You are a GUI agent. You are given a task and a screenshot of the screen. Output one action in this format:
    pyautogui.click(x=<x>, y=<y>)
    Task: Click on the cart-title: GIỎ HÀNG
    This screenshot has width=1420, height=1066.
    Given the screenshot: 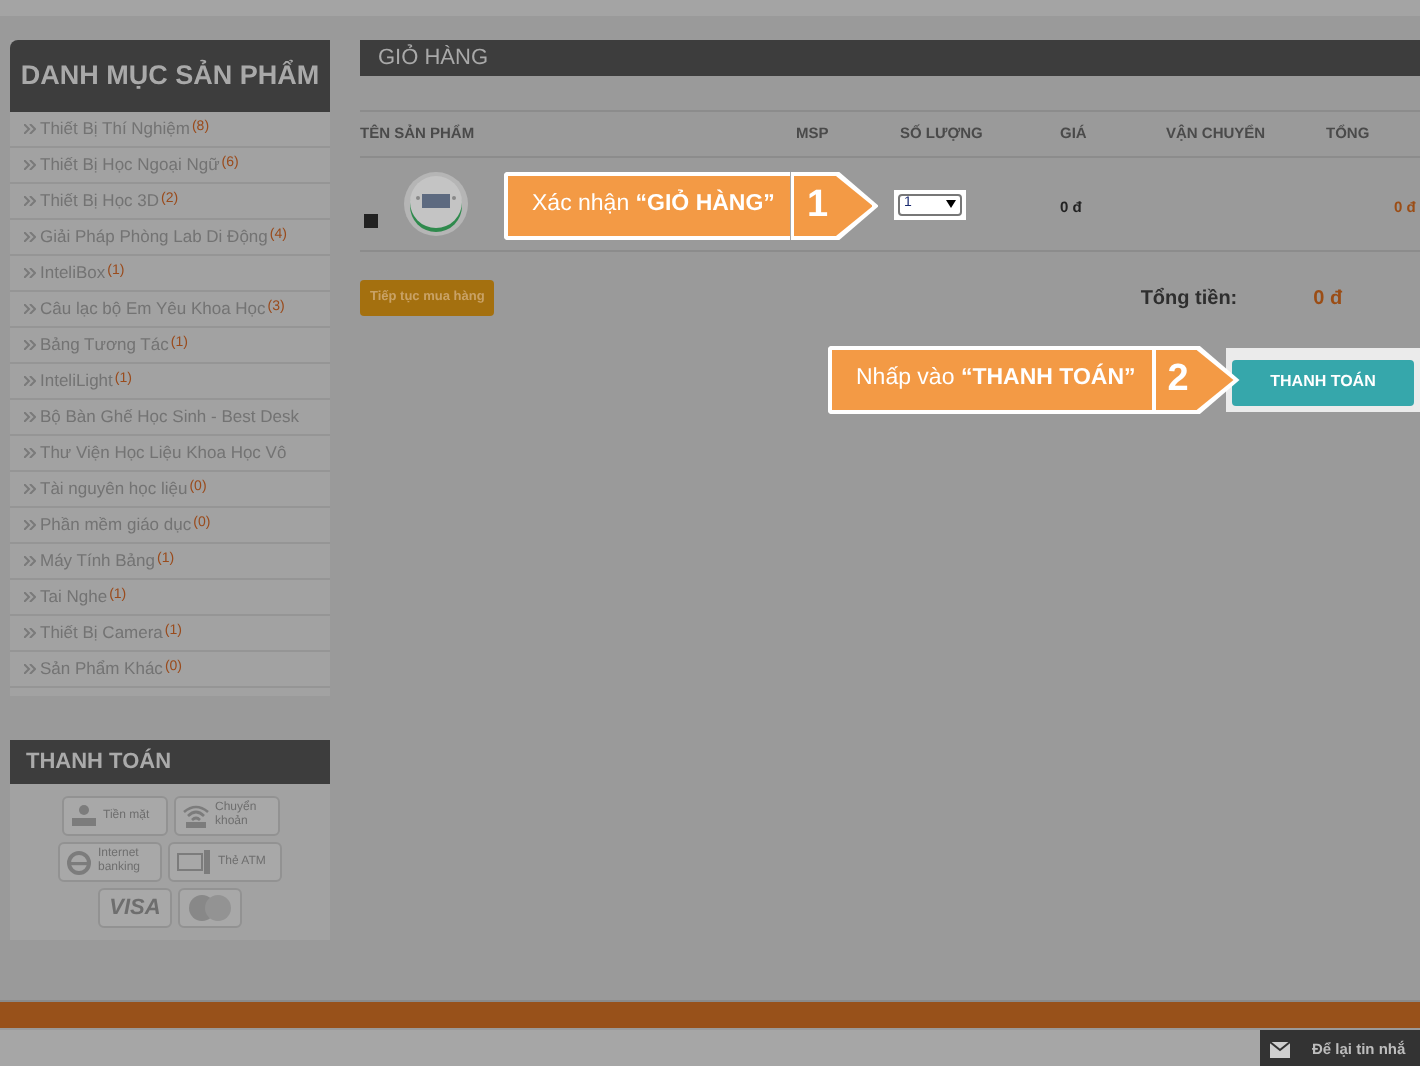 What is the action you would take?
    pyautogui.click(x=890, y=58)
    